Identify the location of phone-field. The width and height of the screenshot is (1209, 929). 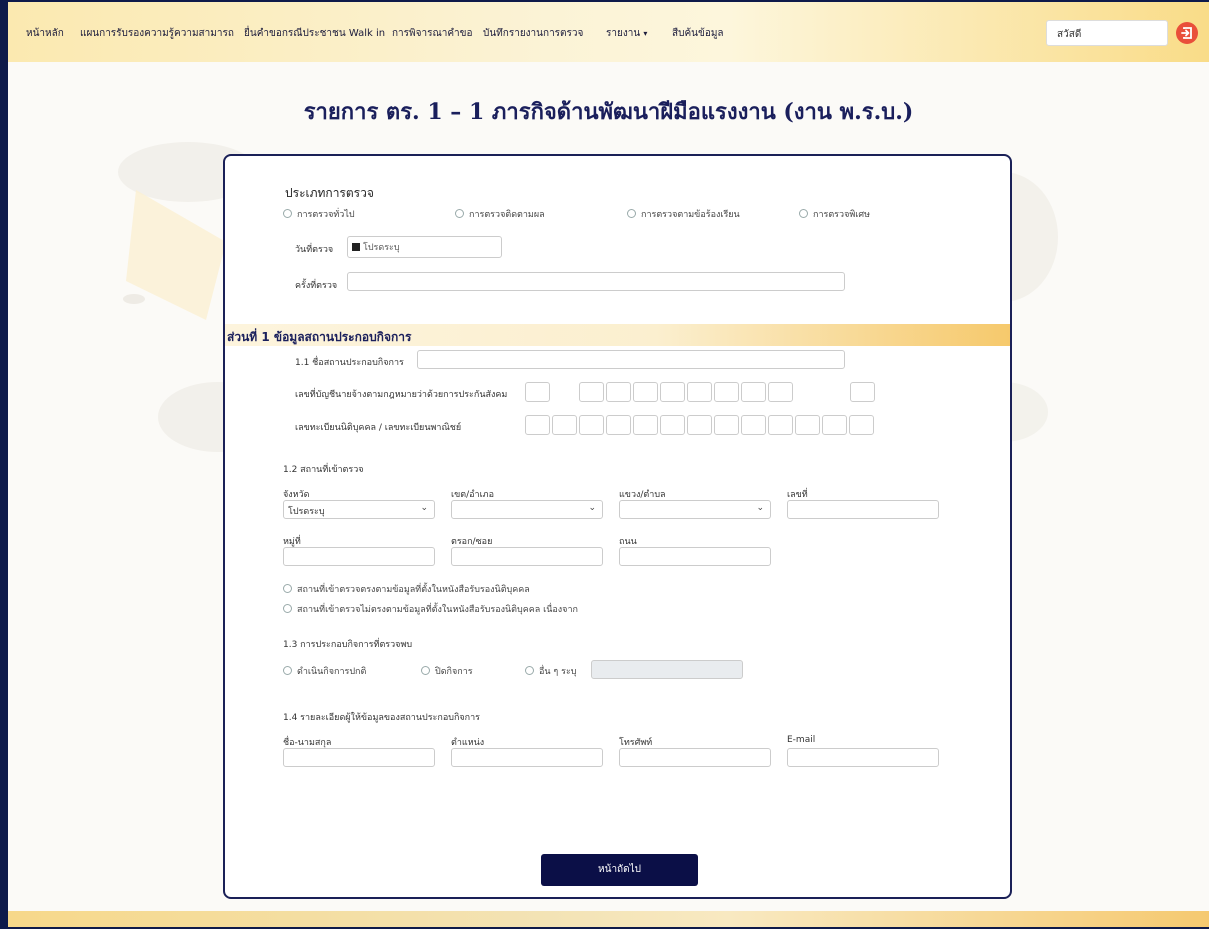
(695, 757).